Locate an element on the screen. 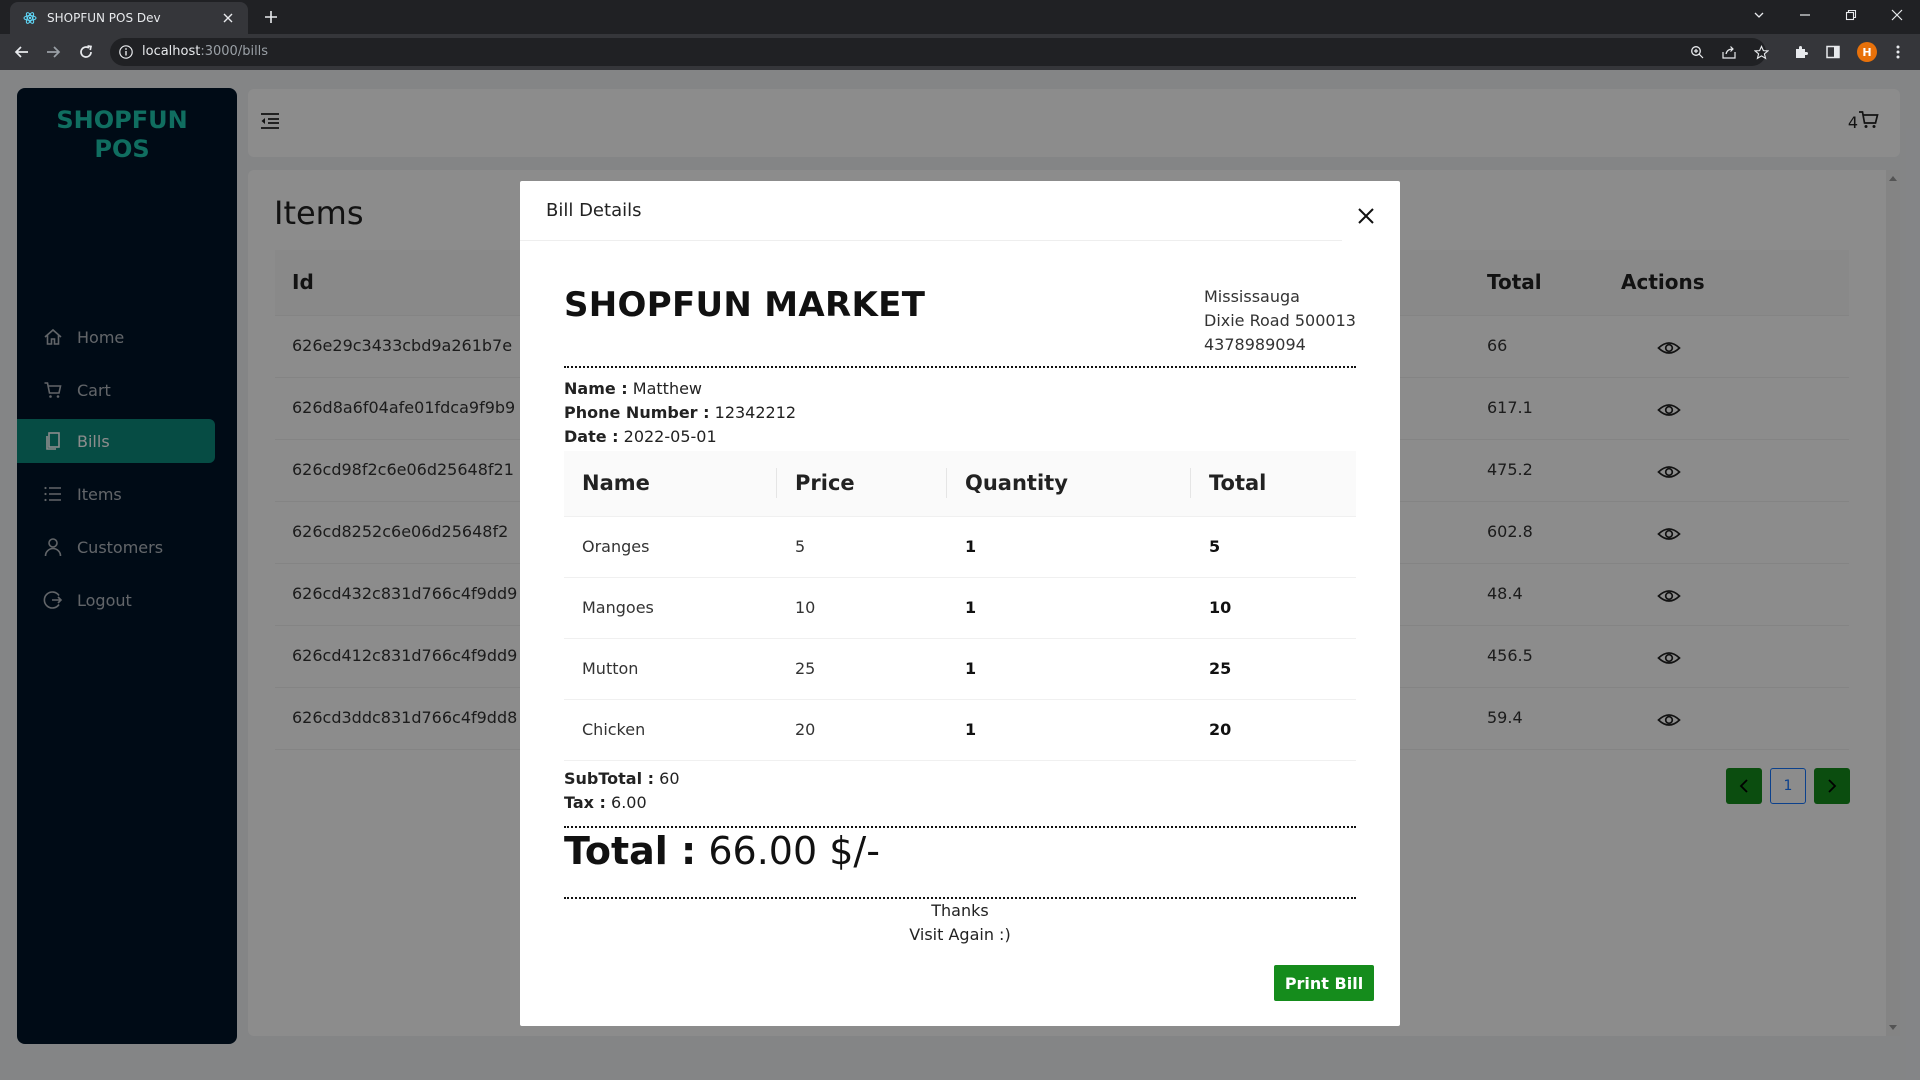 Image resolution: width=1920 pixels, height=1080 pixels. item-price: 5 is located at coordinates (800, 546).